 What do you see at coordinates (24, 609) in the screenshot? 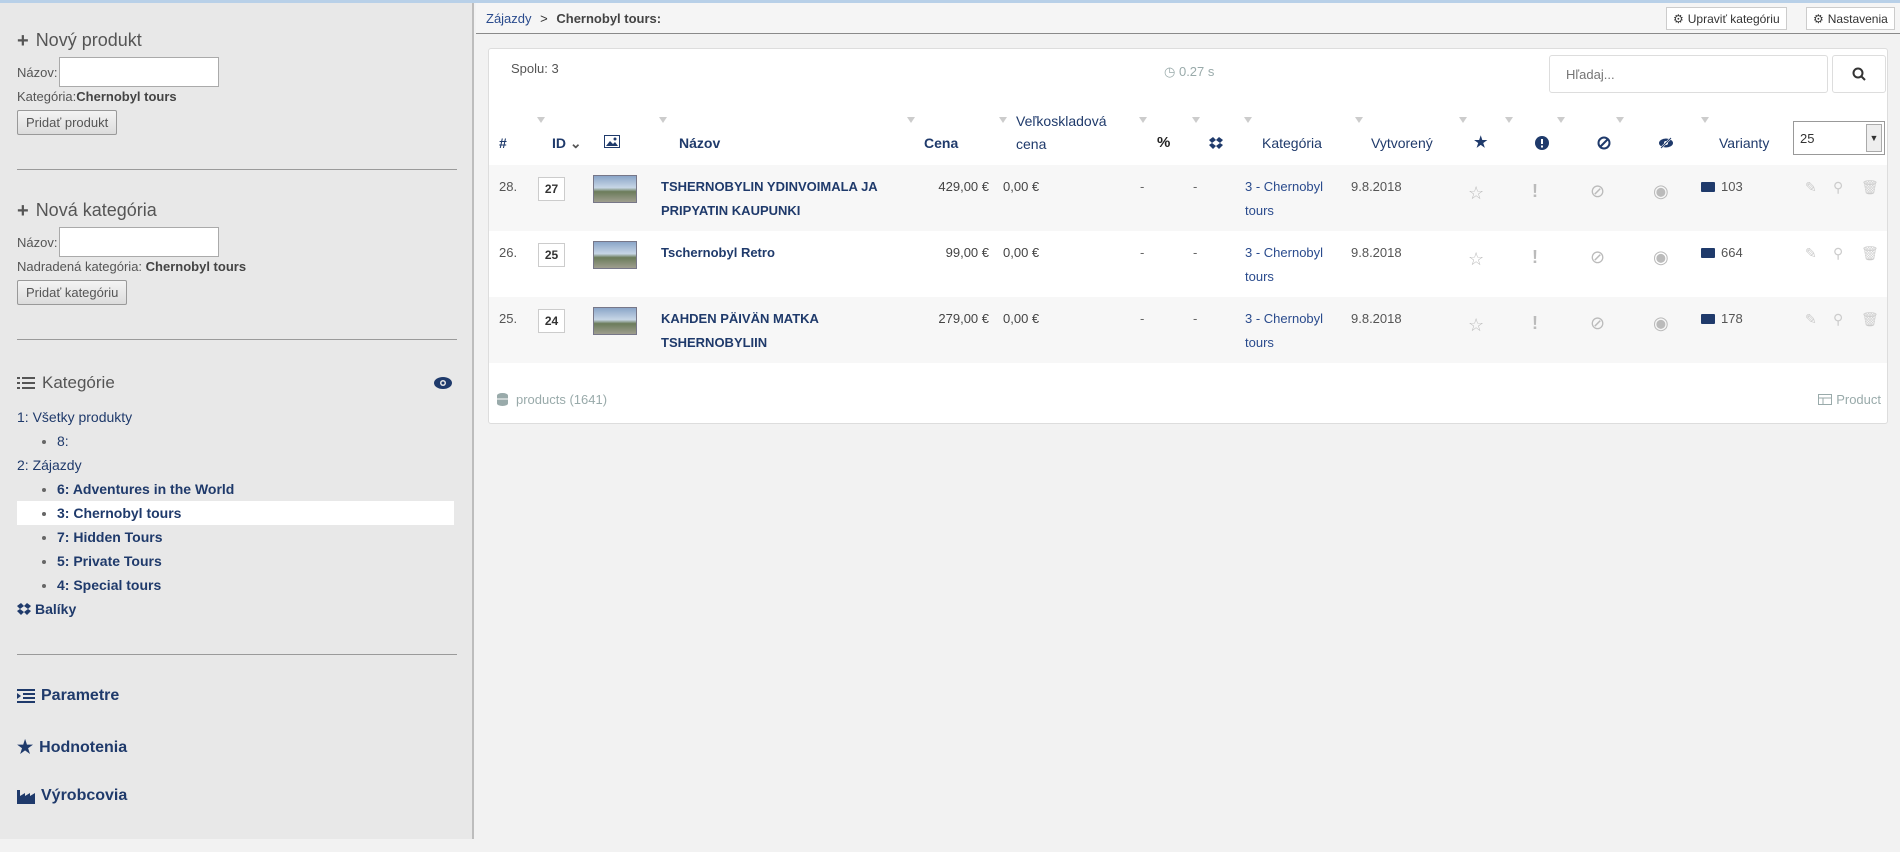
I see `dropbox-icon` at bounding box center [24, 609].